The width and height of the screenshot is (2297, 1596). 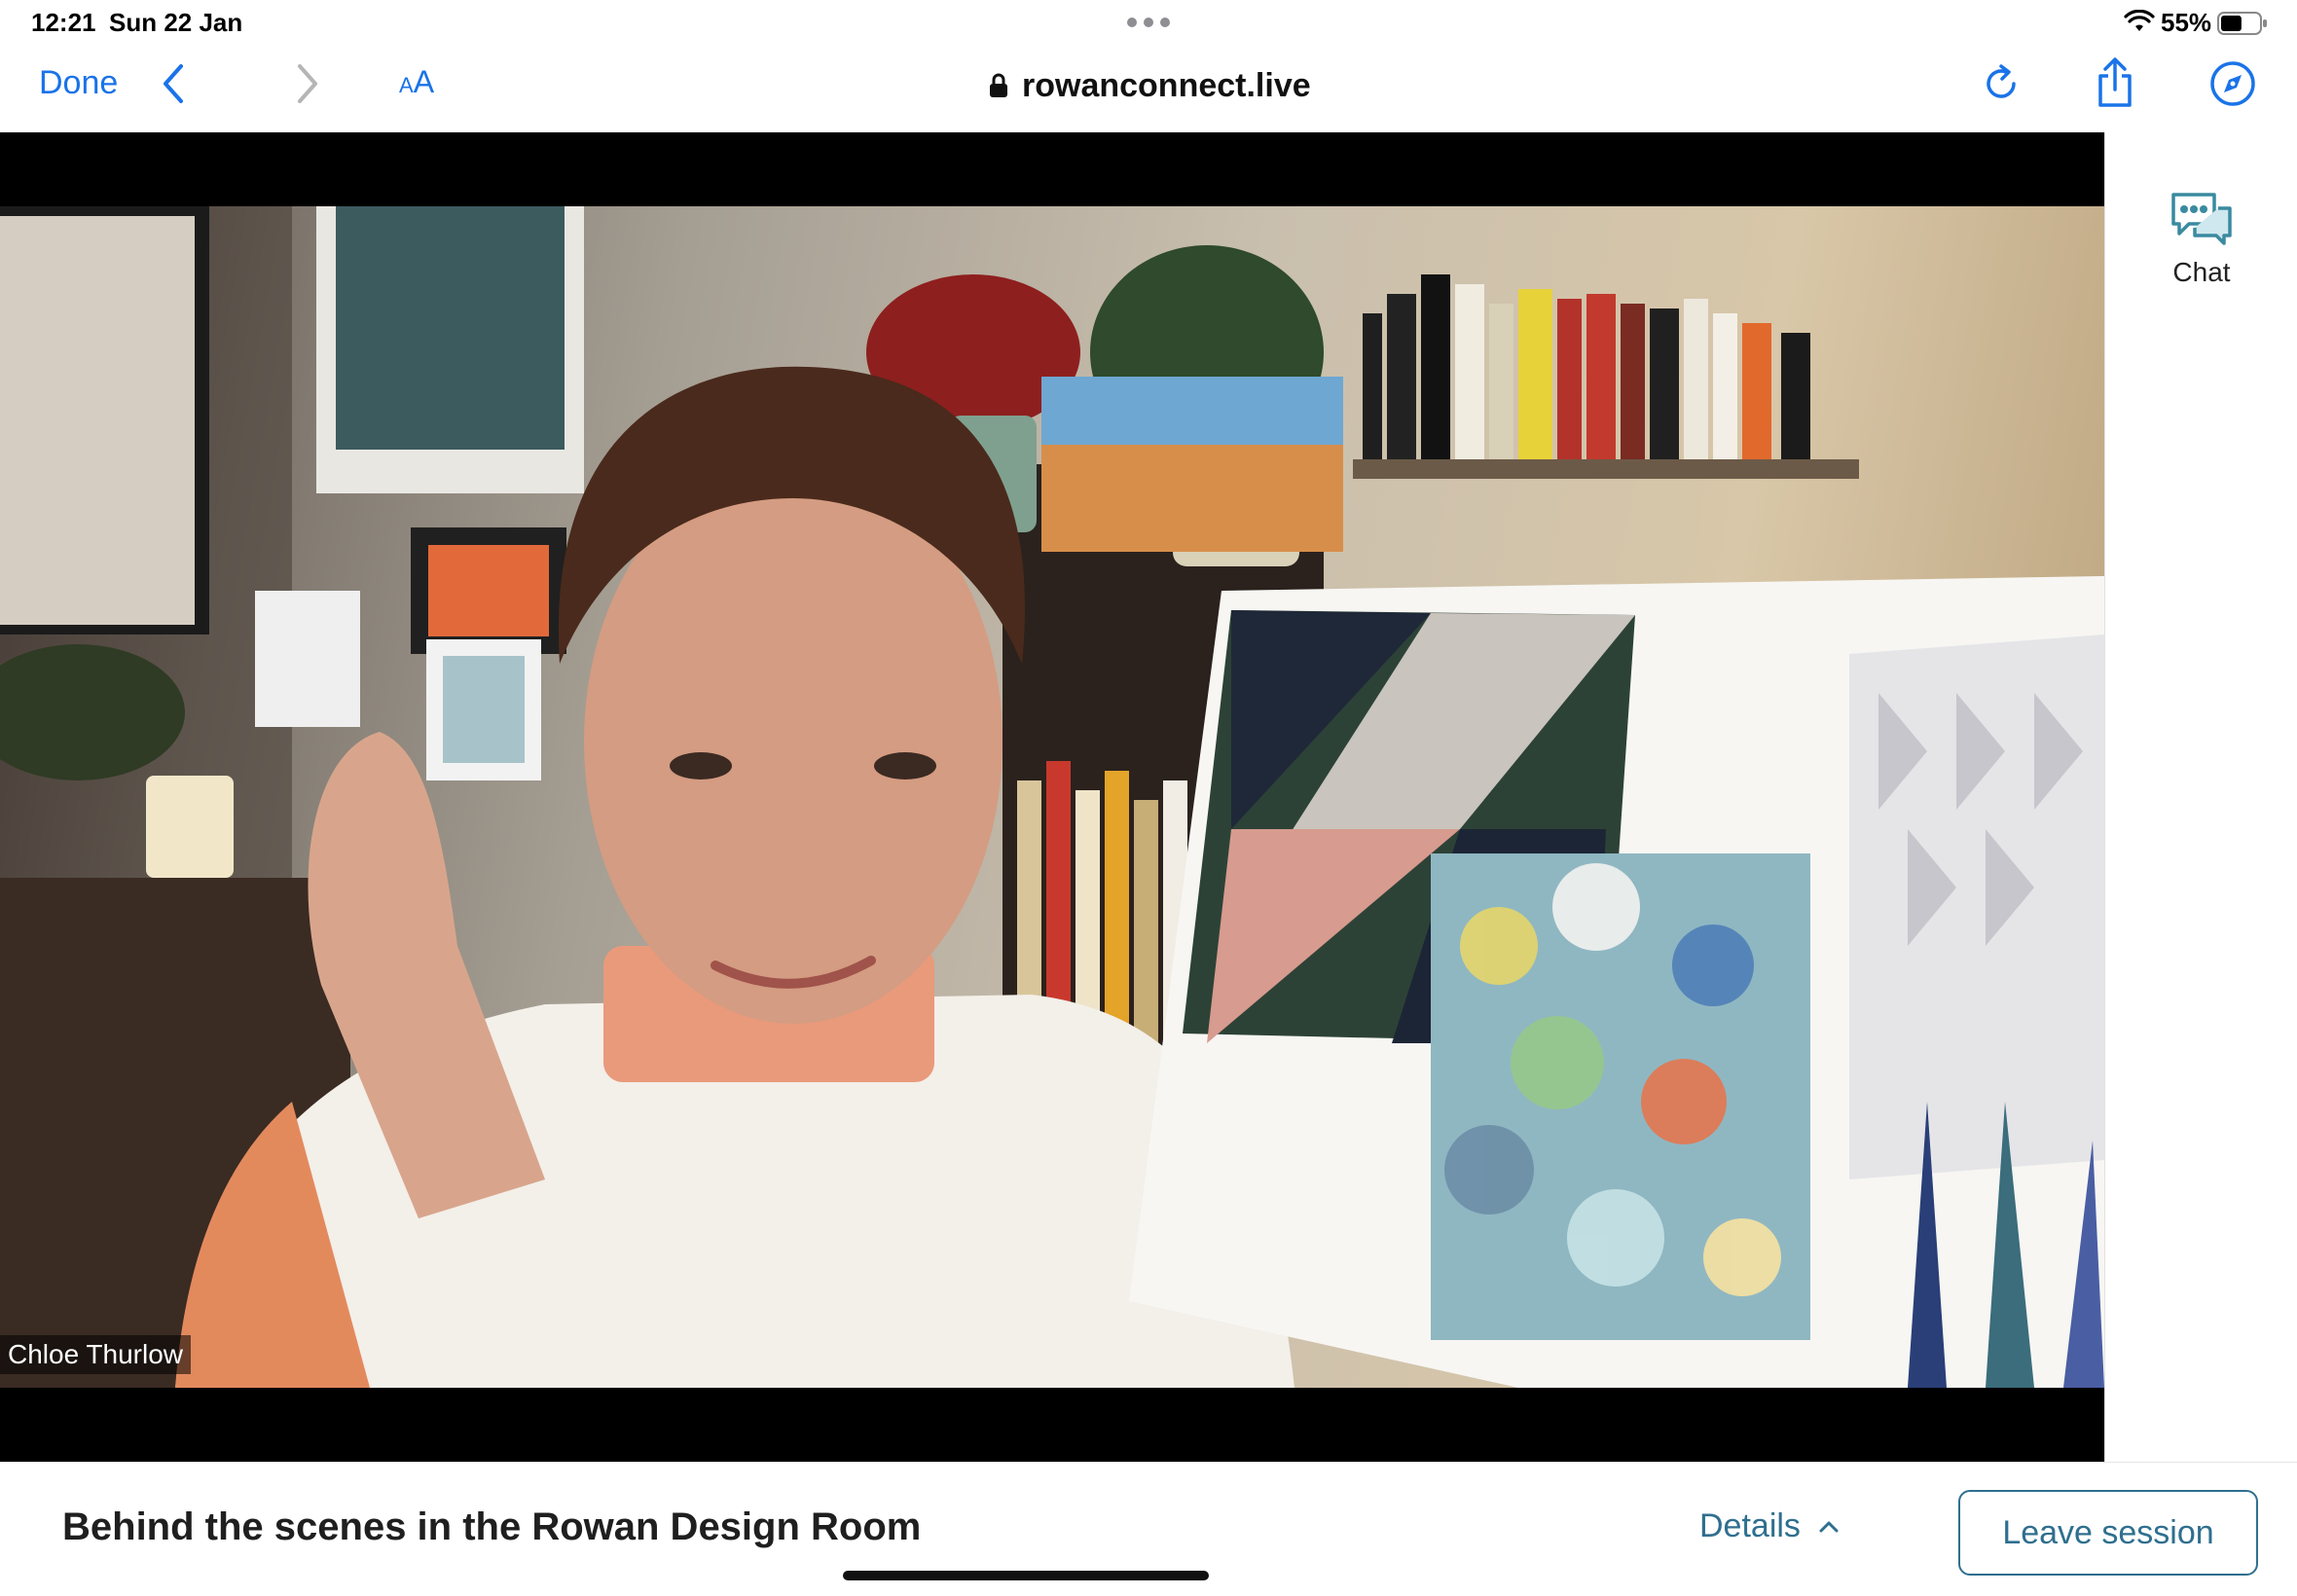 I want to click on chevron-up-icon, so click(x=1829, y=1526).